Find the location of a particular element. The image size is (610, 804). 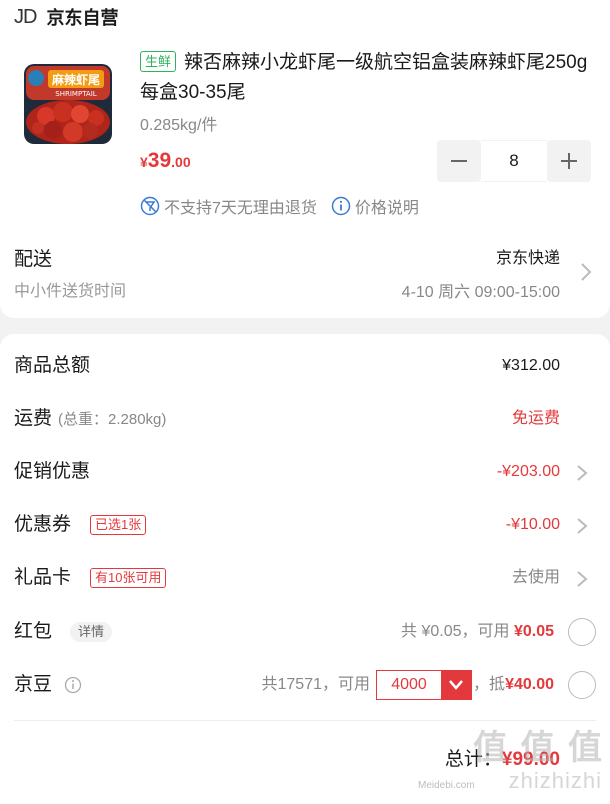

decrease-button is located at coordinates (459, 161).